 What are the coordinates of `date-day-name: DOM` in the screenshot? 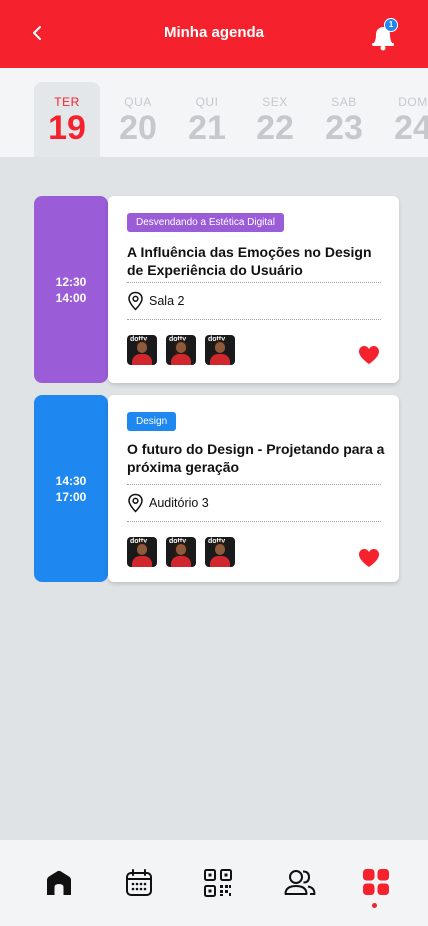 It's located at (413, 102).